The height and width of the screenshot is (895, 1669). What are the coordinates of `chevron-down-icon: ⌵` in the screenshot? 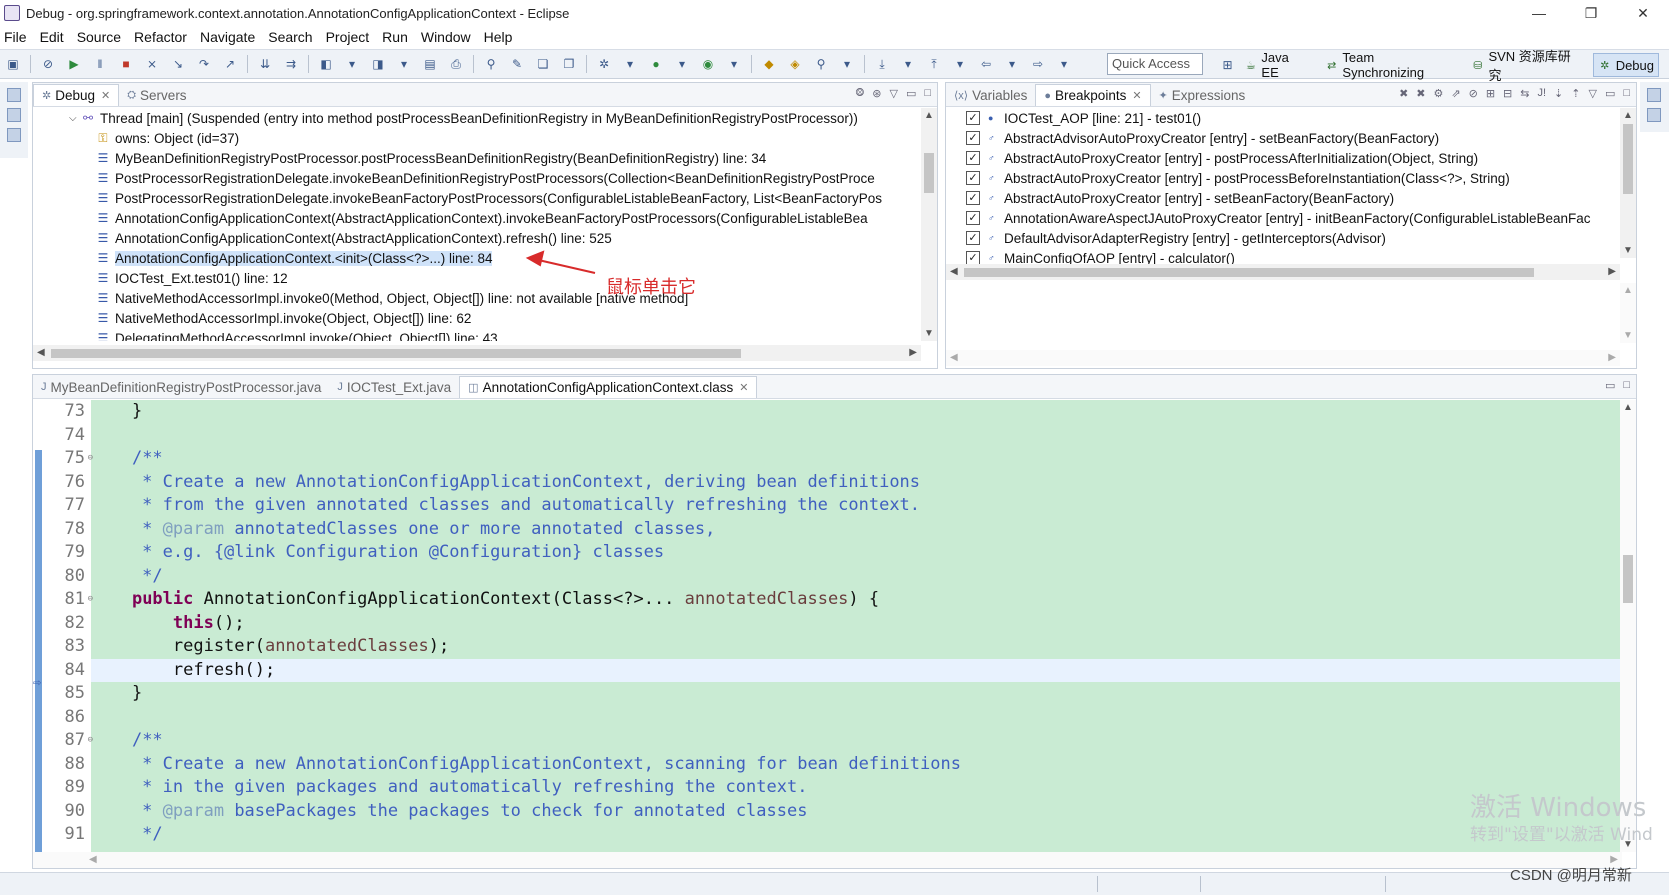 It's located at (75, 118).